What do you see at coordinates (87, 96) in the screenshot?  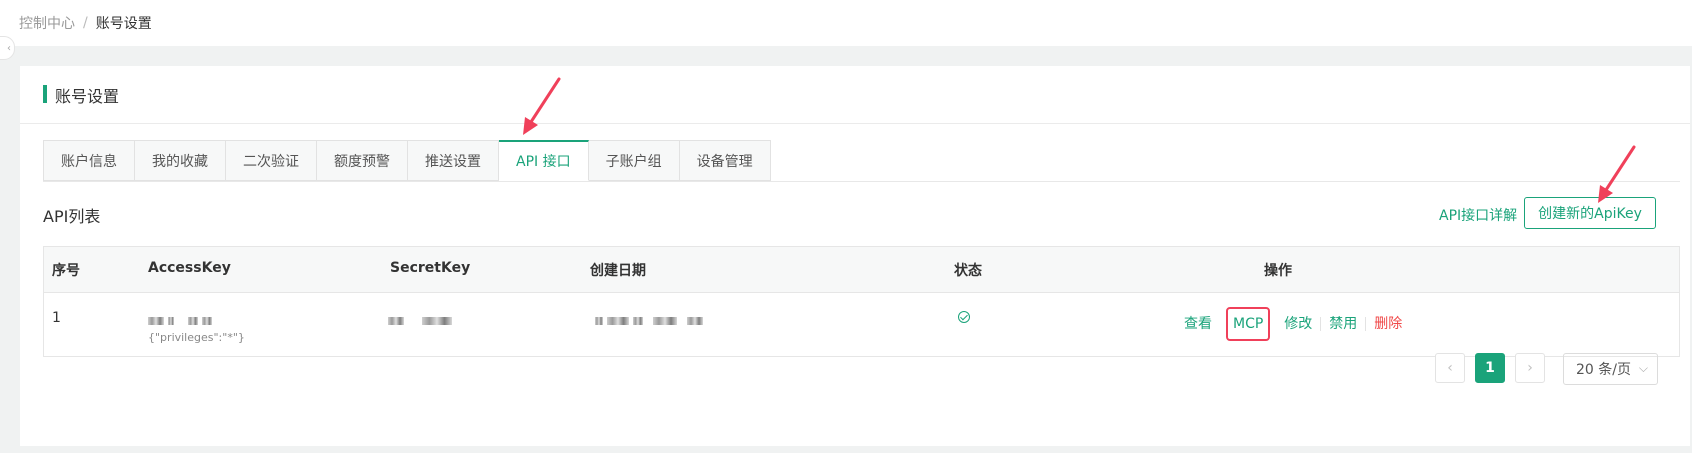 I see `card-title: 账号设置` at bounding box center [87, 96].